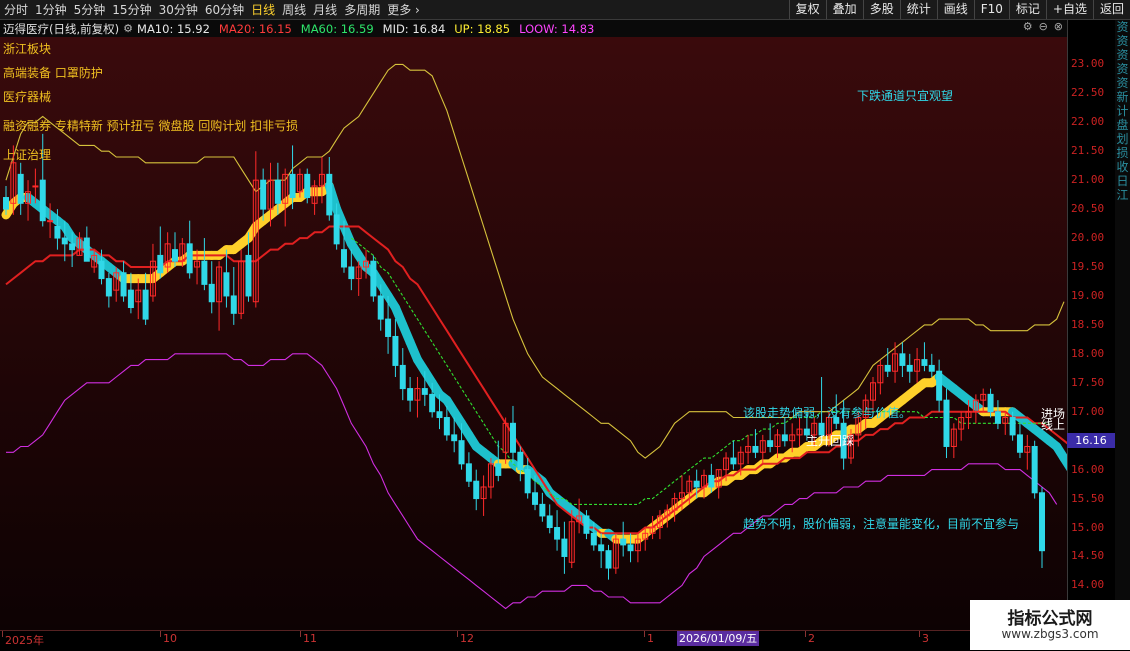 The width and height of the screenshot is (1130, 651). Describe the element at coordinates (955, 9) in the screenshot. I see `toolbar-button-4: 画线` at that location.